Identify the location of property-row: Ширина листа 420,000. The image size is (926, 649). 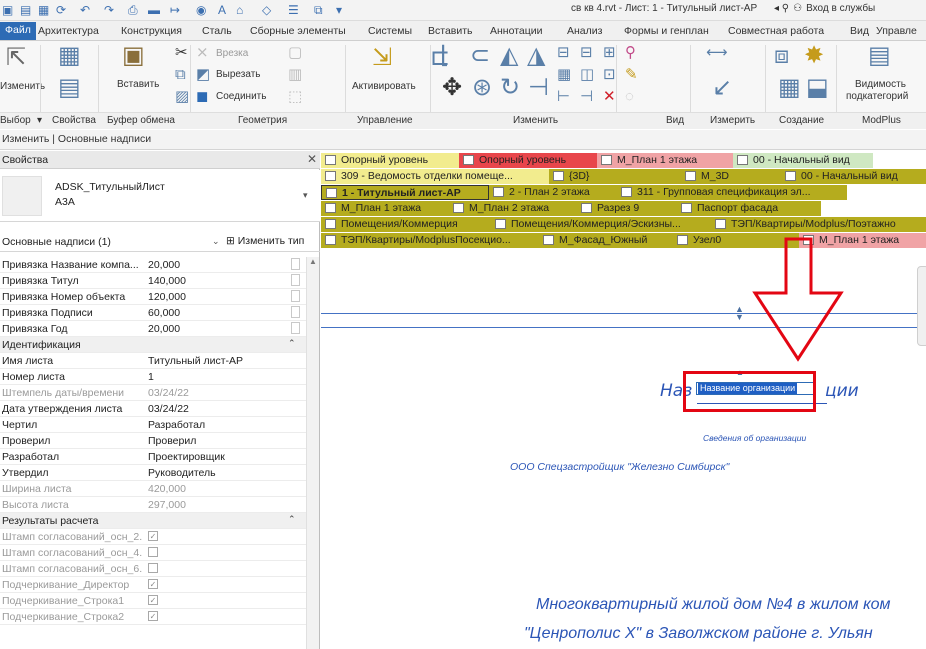
(153, 489).